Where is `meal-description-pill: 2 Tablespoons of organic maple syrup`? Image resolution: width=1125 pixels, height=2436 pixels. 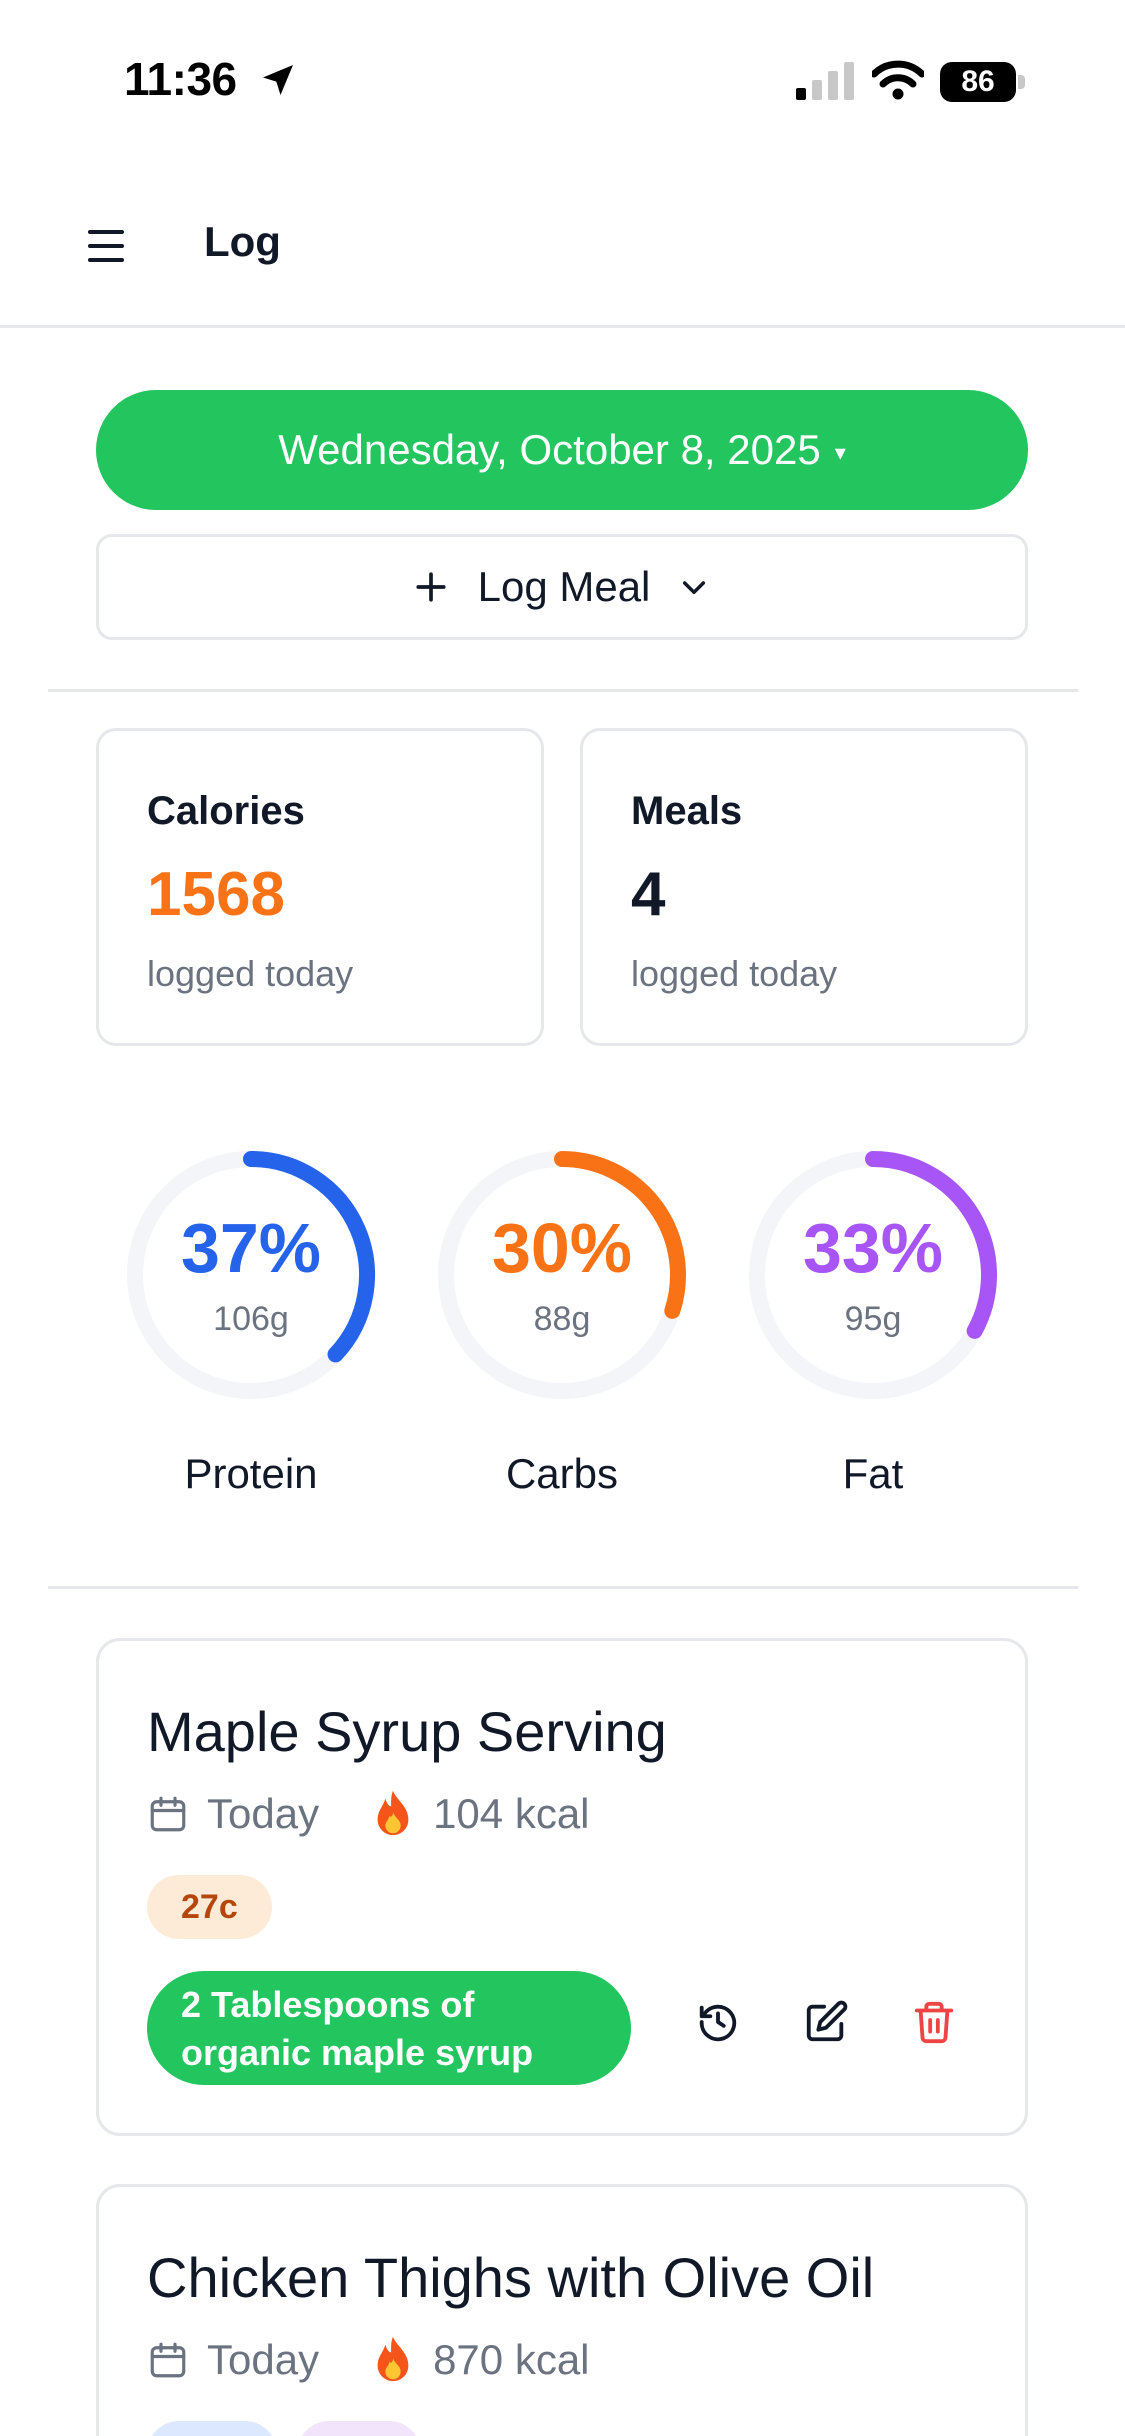 meal-description-pill: 2 Tablespoons of organic maple syrup is located at coordinates (389, 2028).